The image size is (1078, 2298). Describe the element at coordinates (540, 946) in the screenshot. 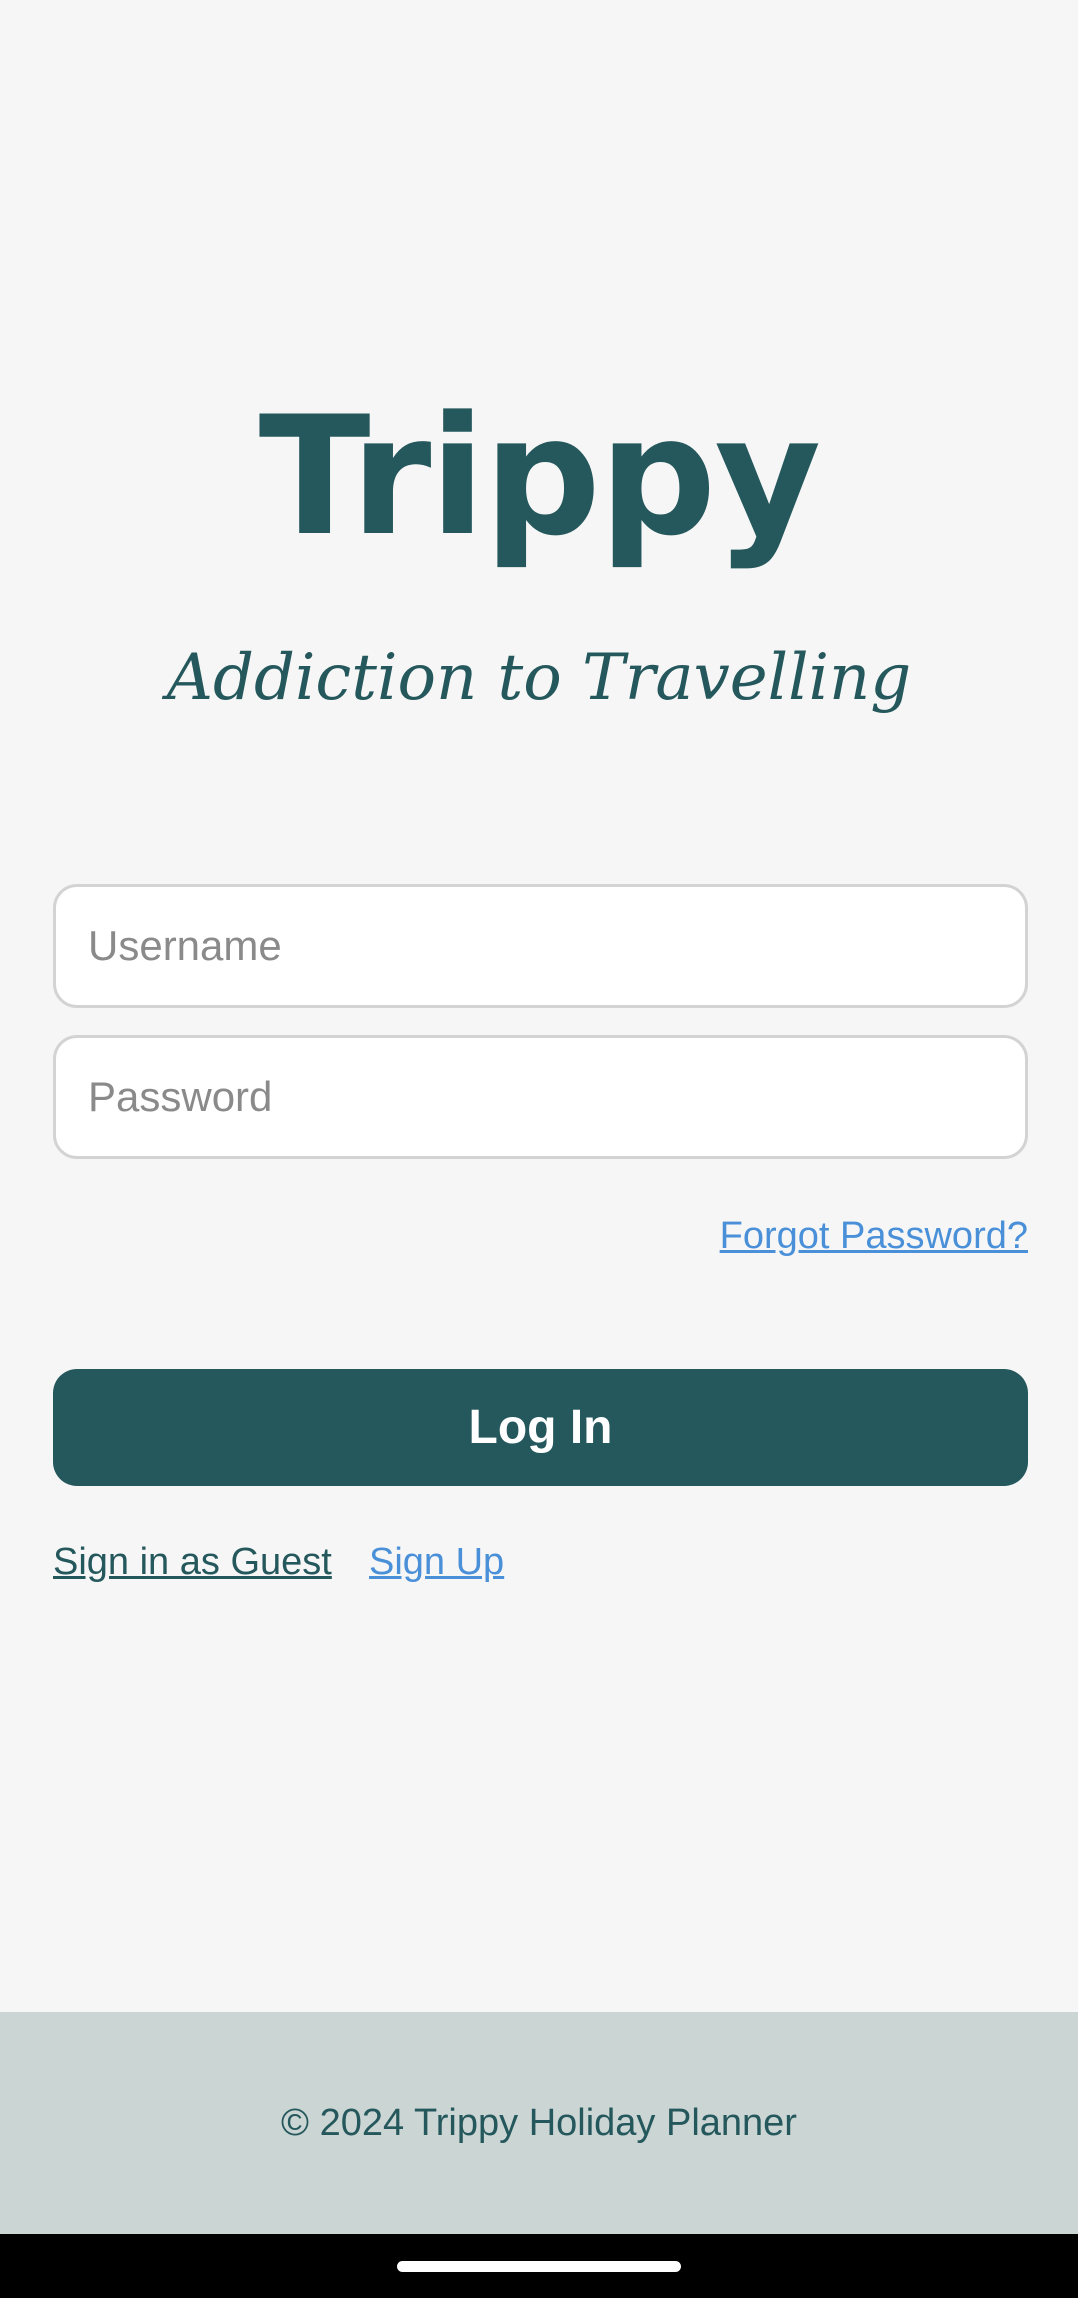

I see `username-input` at that location.